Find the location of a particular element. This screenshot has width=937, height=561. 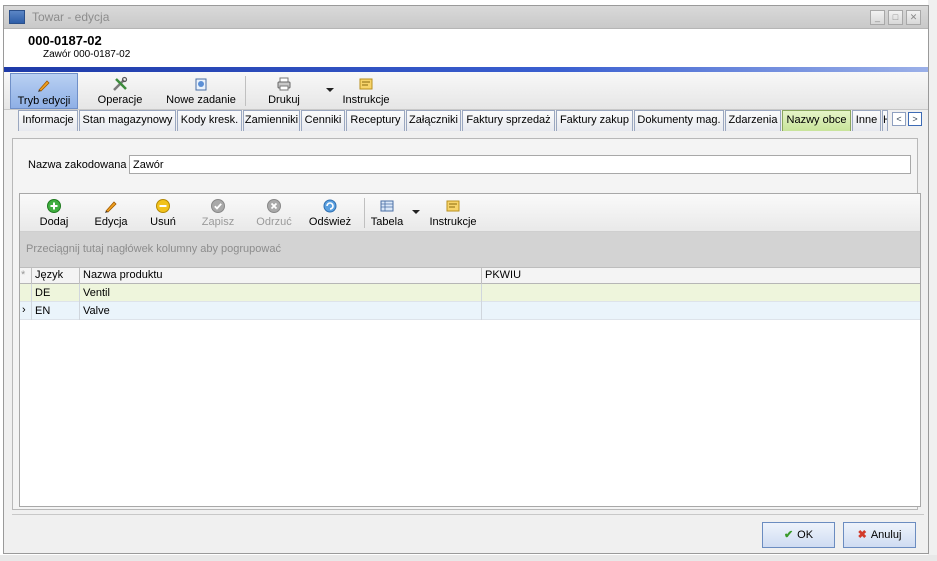

delete-label: Usuń is located at coordinates (163, 222).